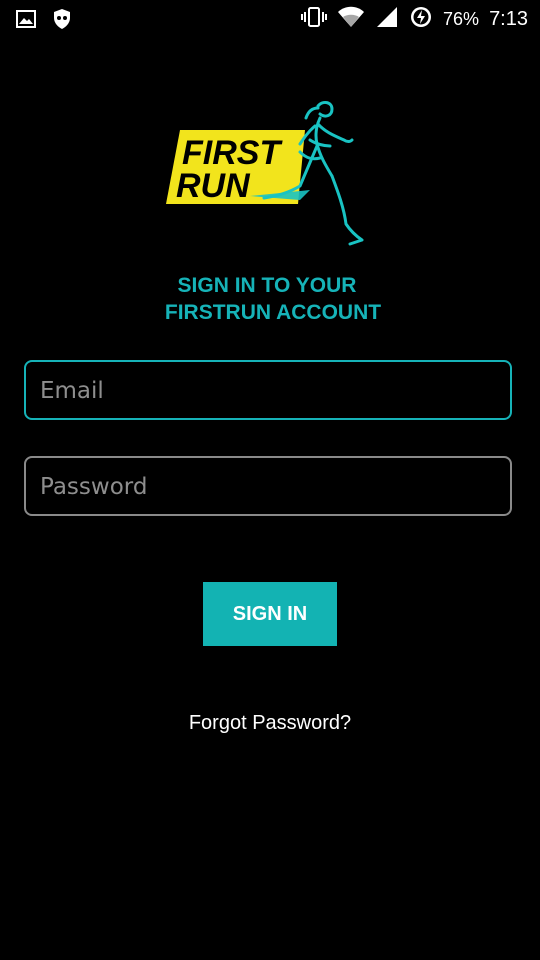 The image size is (540, 960). Describe the element at coordinates (270, 614) in the screenshot. I see `sign-in-button: SIGN IN` at that location.